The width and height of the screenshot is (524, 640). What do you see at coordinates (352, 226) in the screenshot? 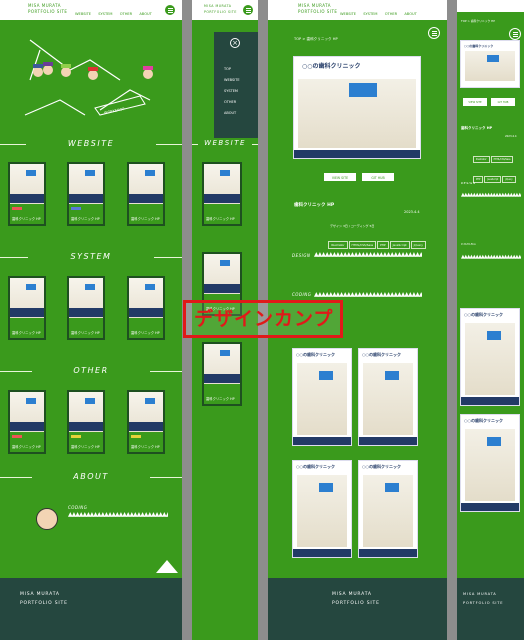
I see `work-meta: デザイン 3日 / コーディング 5日` at bounding box center [352, 226].